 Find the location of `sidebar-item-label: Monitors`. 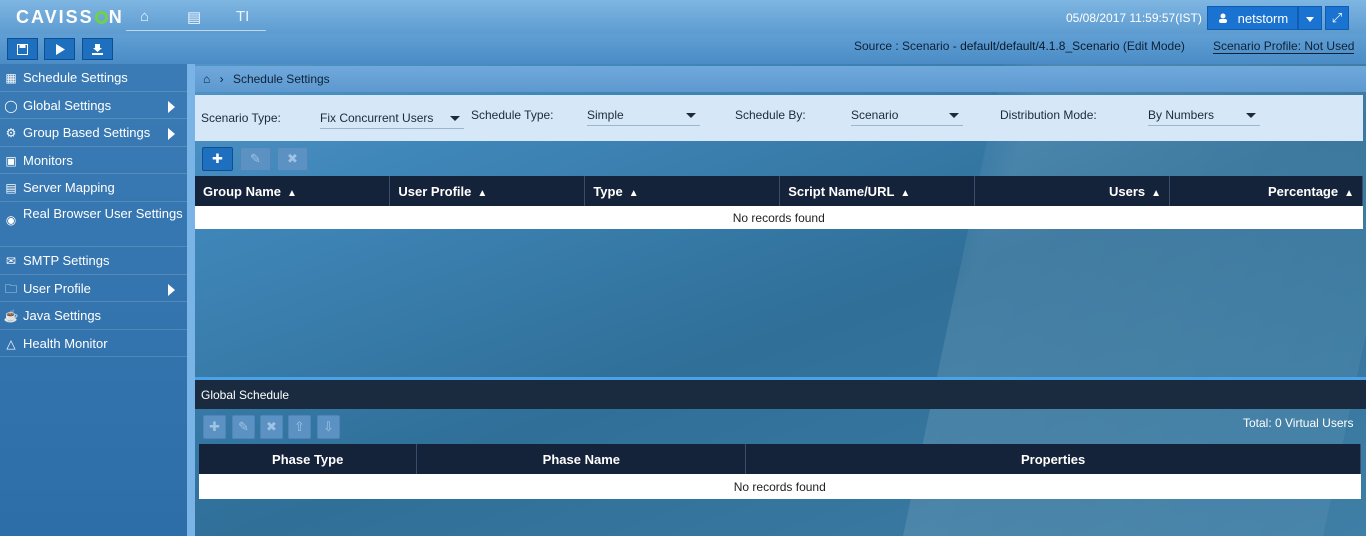

sidebar-item-label: Monitors is located at coordinates (48, 160).